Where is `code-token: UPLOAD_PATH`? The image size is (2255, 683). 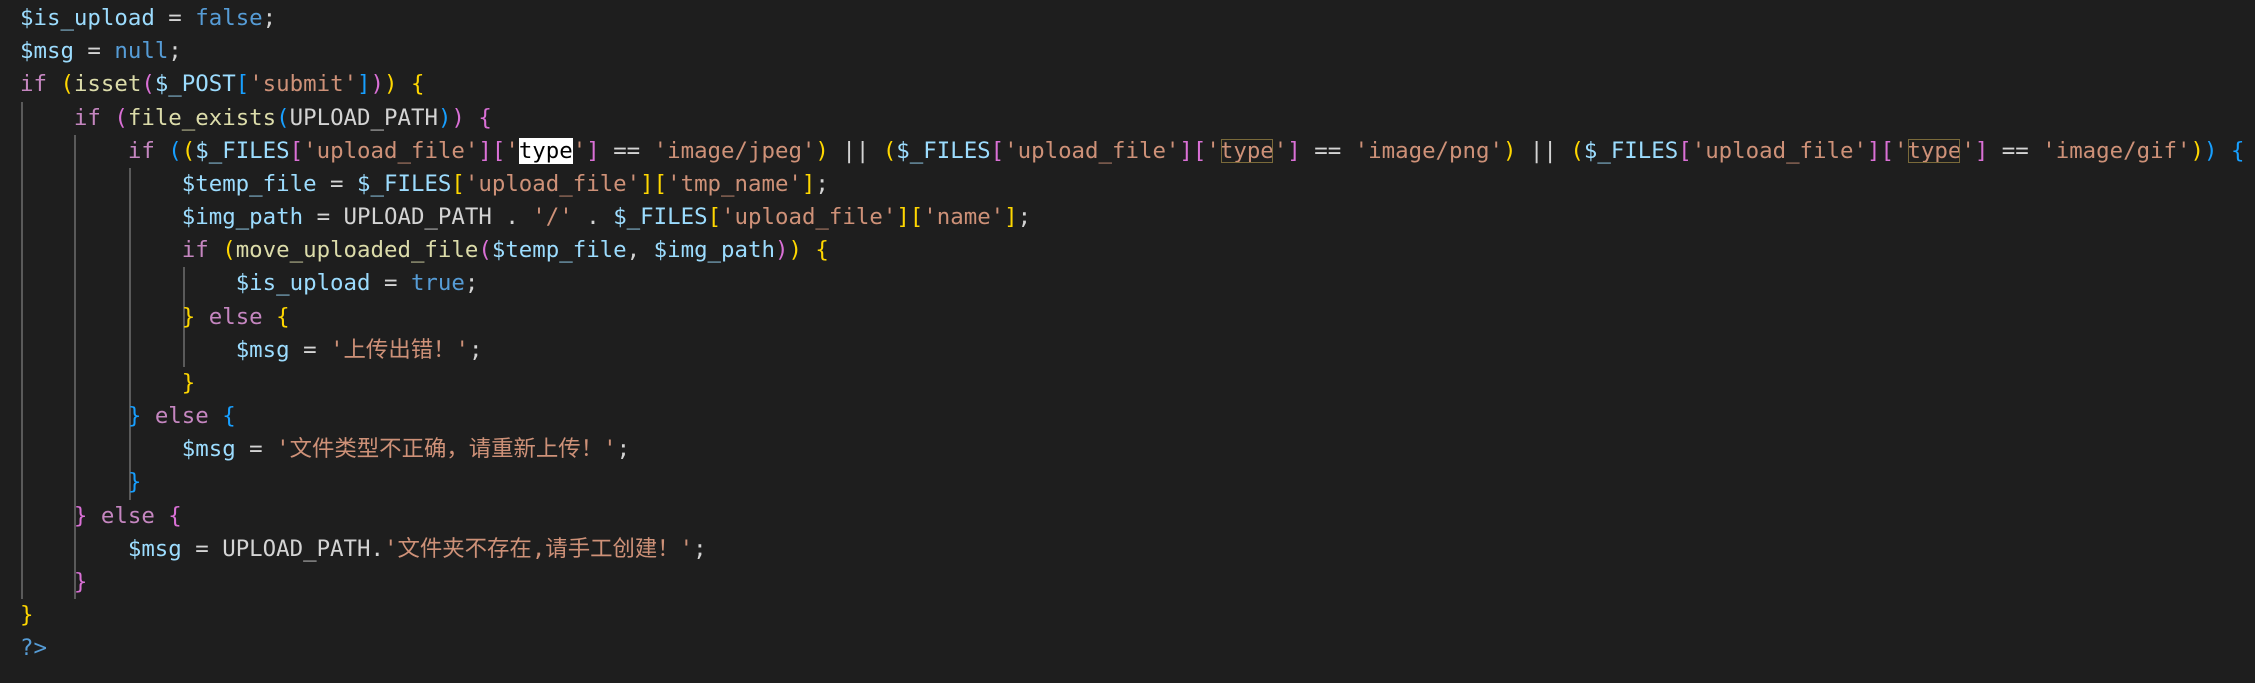 code-token: UPLOAD_PATH is located at coordinates (417, 217).